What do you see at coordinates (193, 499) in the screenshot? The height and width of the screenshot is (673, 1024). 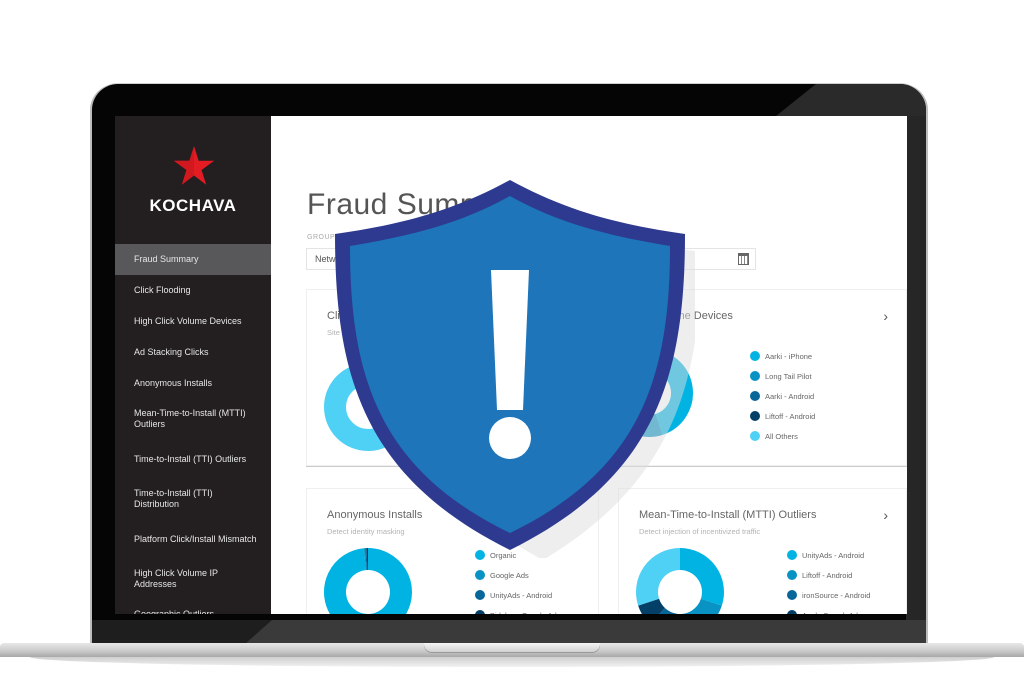 I see `sidebar-item-tti-distribution: Time-to-Install (TTI) Distribution` at bounding box center [193, 499].